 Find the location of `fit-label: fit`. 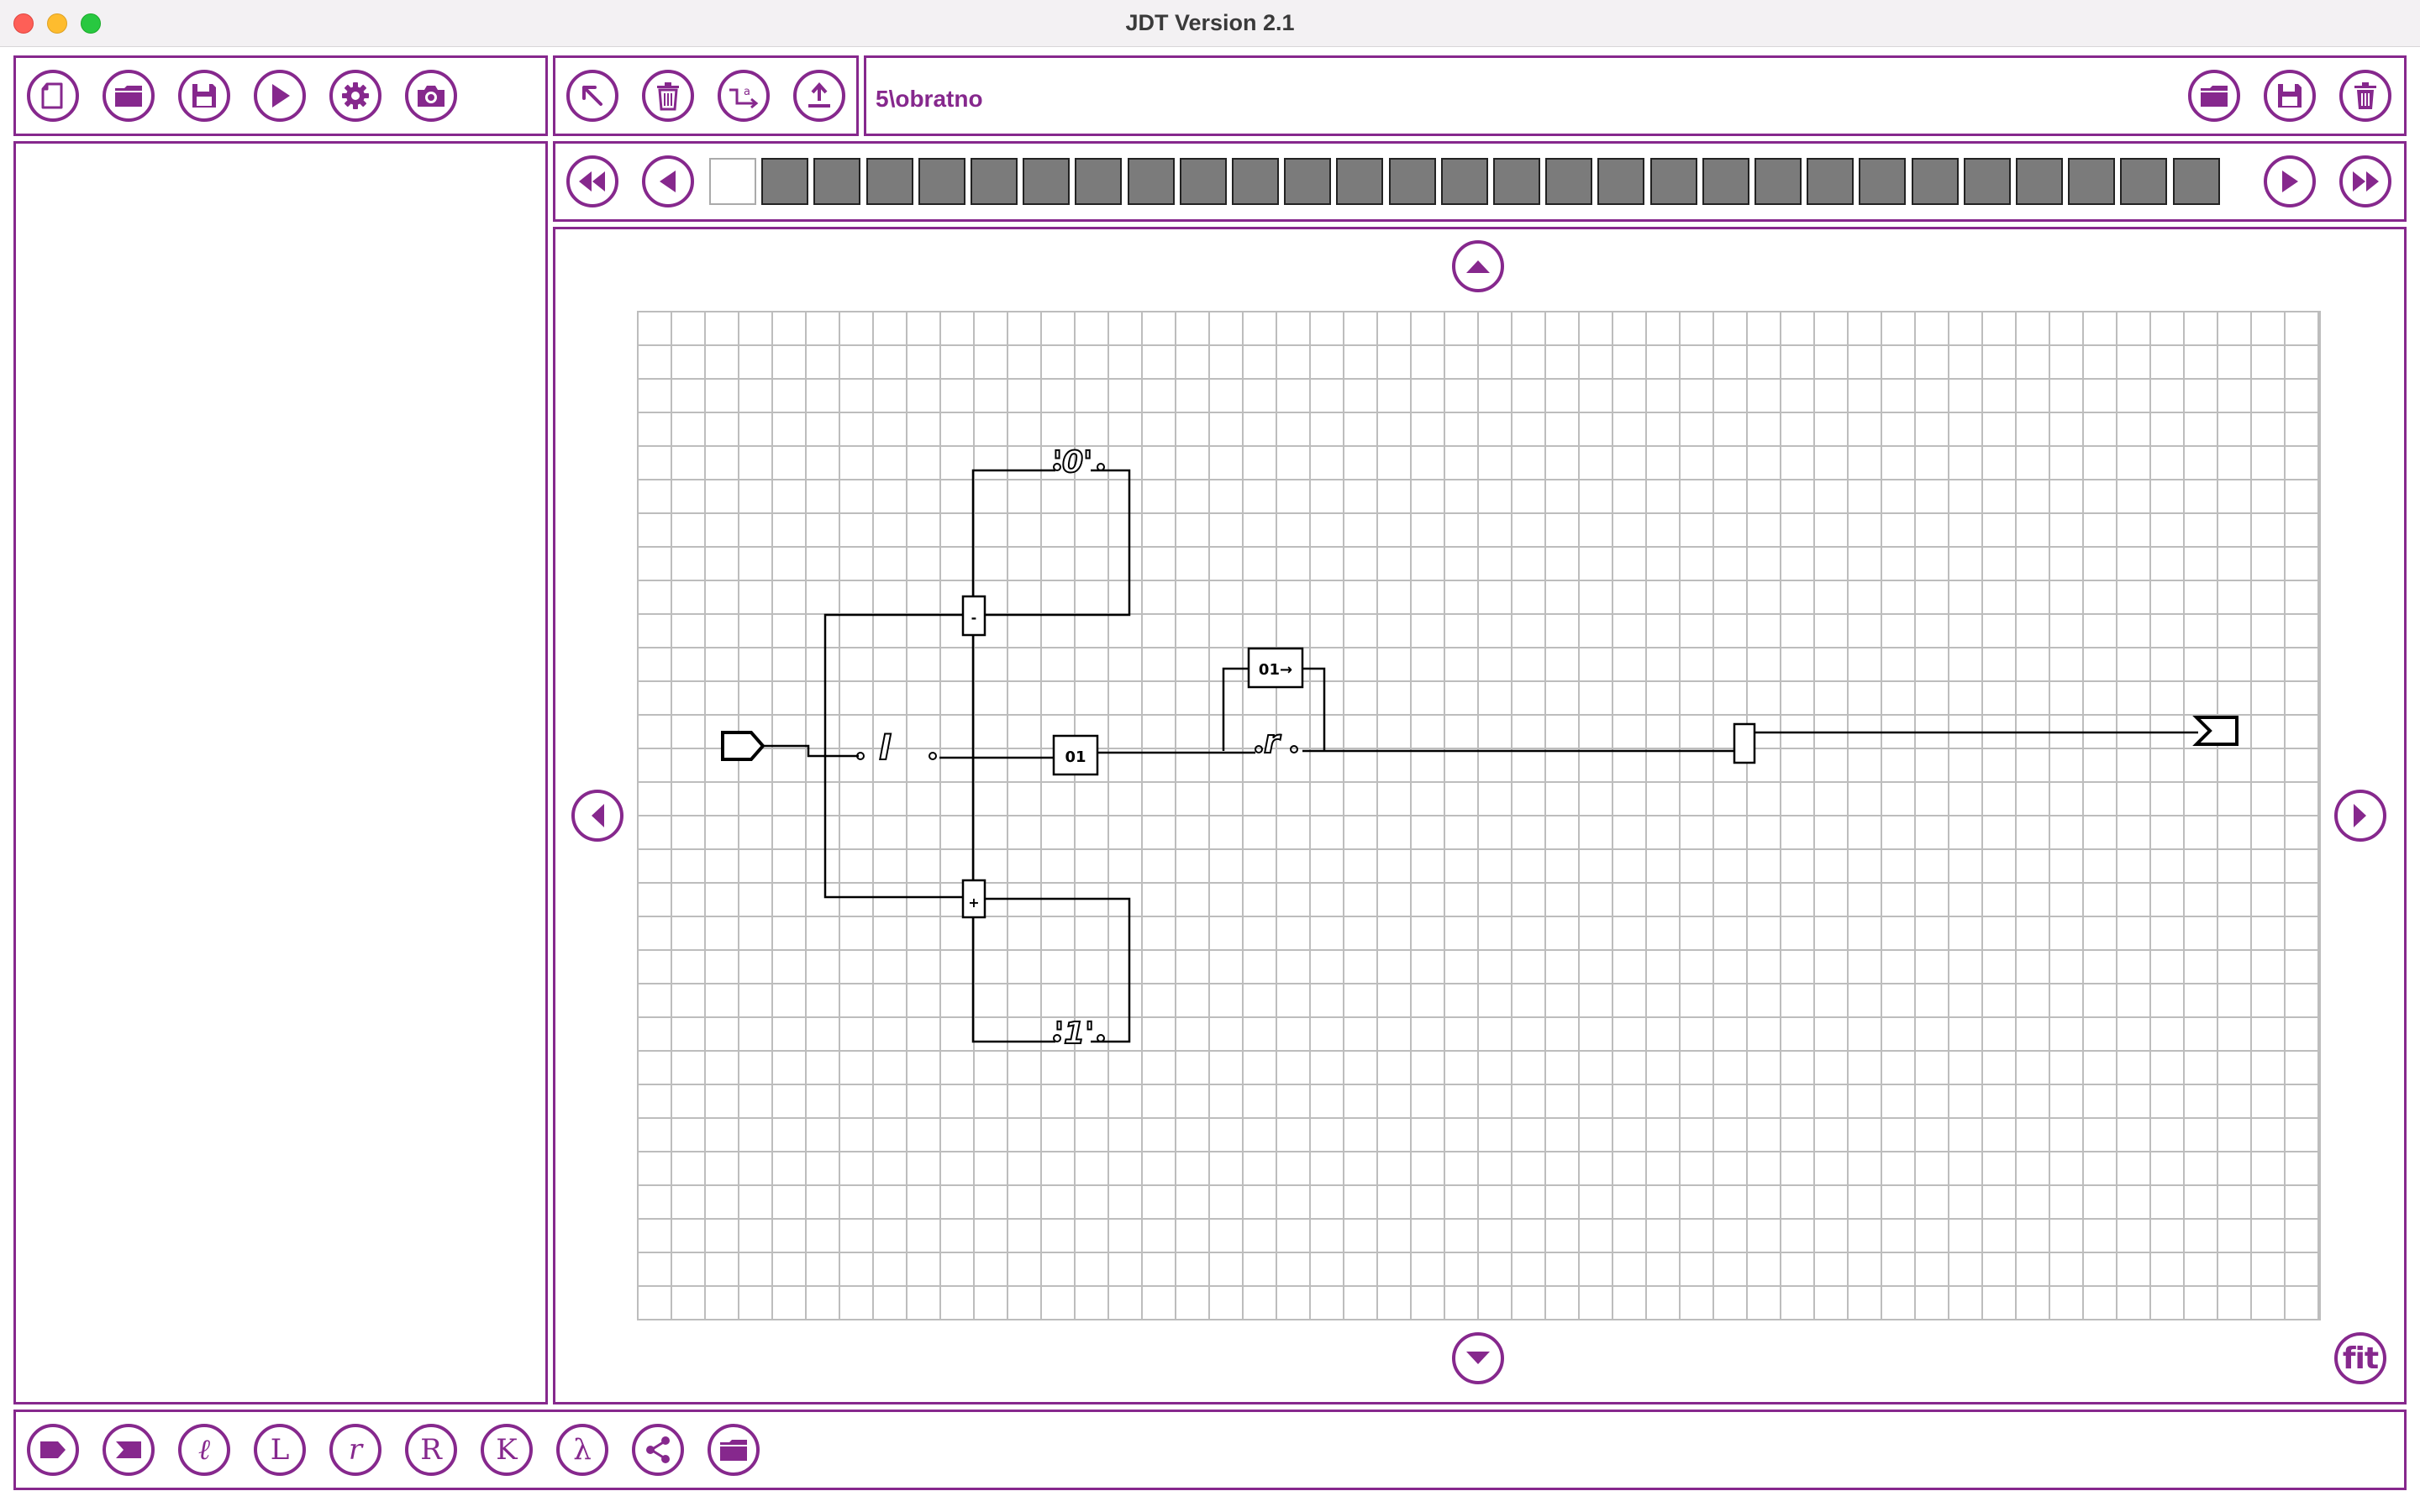

fit-label: fit is located at coordinates (2360, 1358).